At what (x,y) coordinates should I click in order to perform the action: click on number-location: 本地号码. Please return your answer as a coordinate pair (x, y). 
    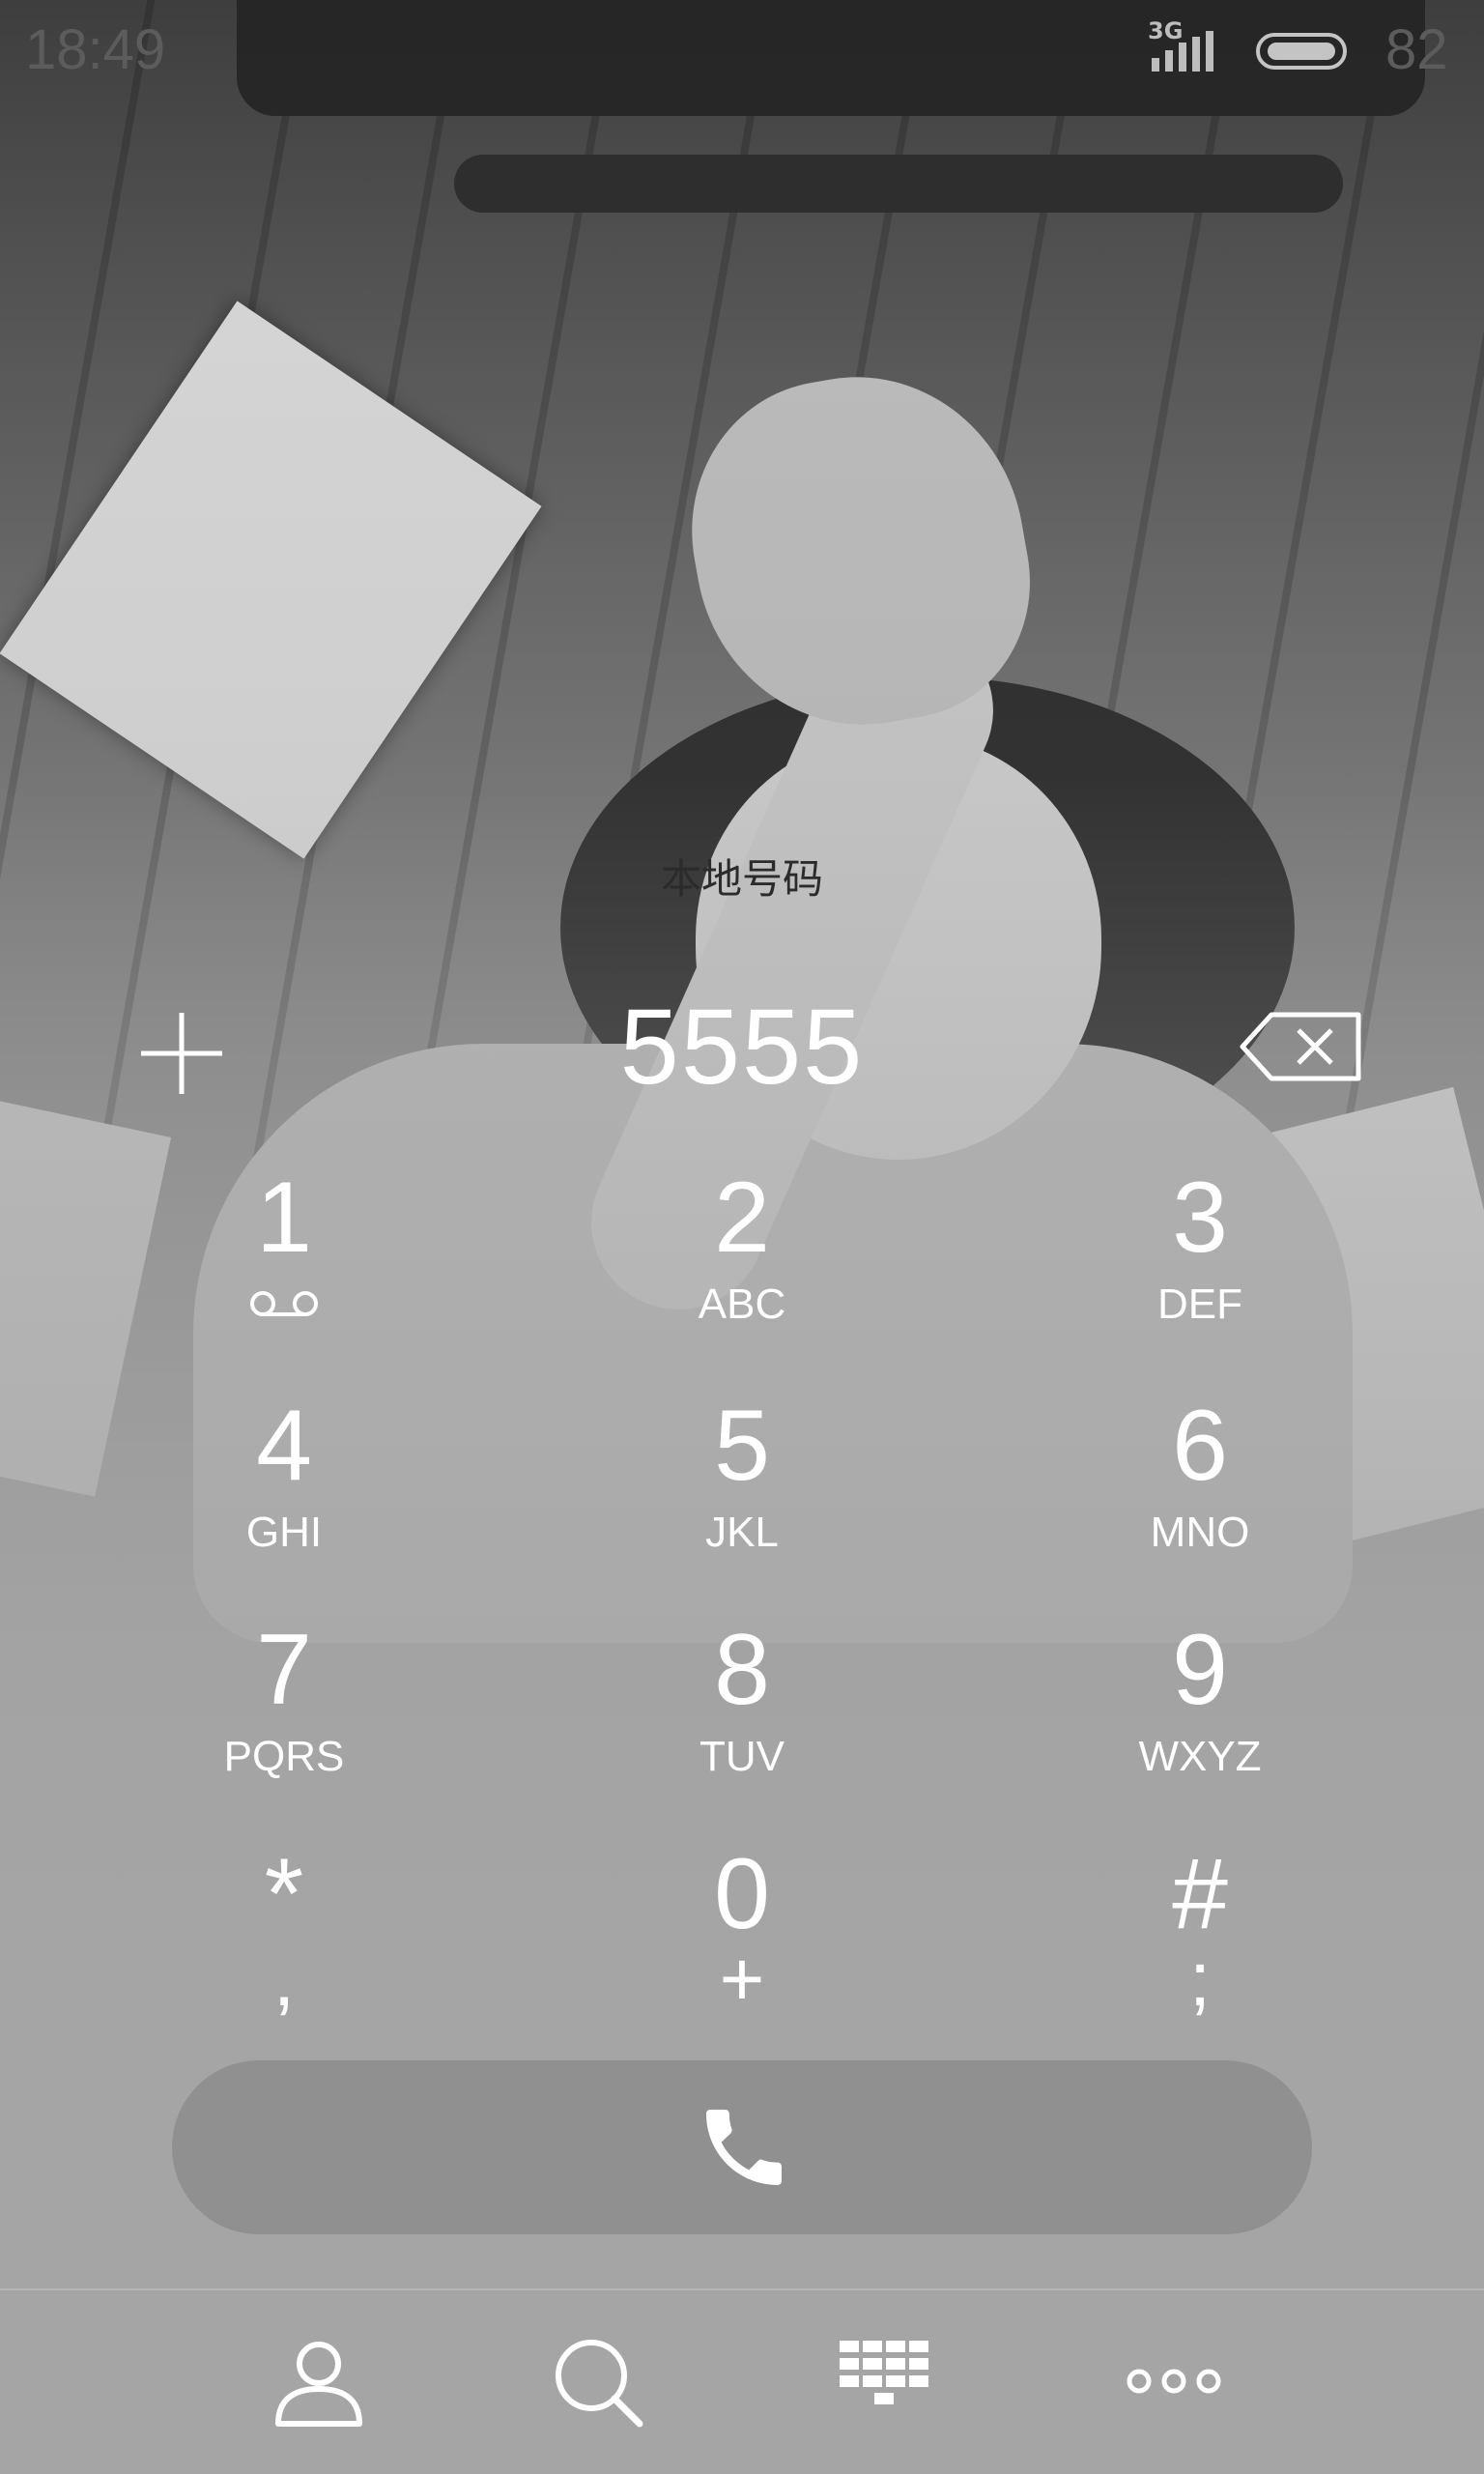
    Looking at the image, I should click on (742, 879).